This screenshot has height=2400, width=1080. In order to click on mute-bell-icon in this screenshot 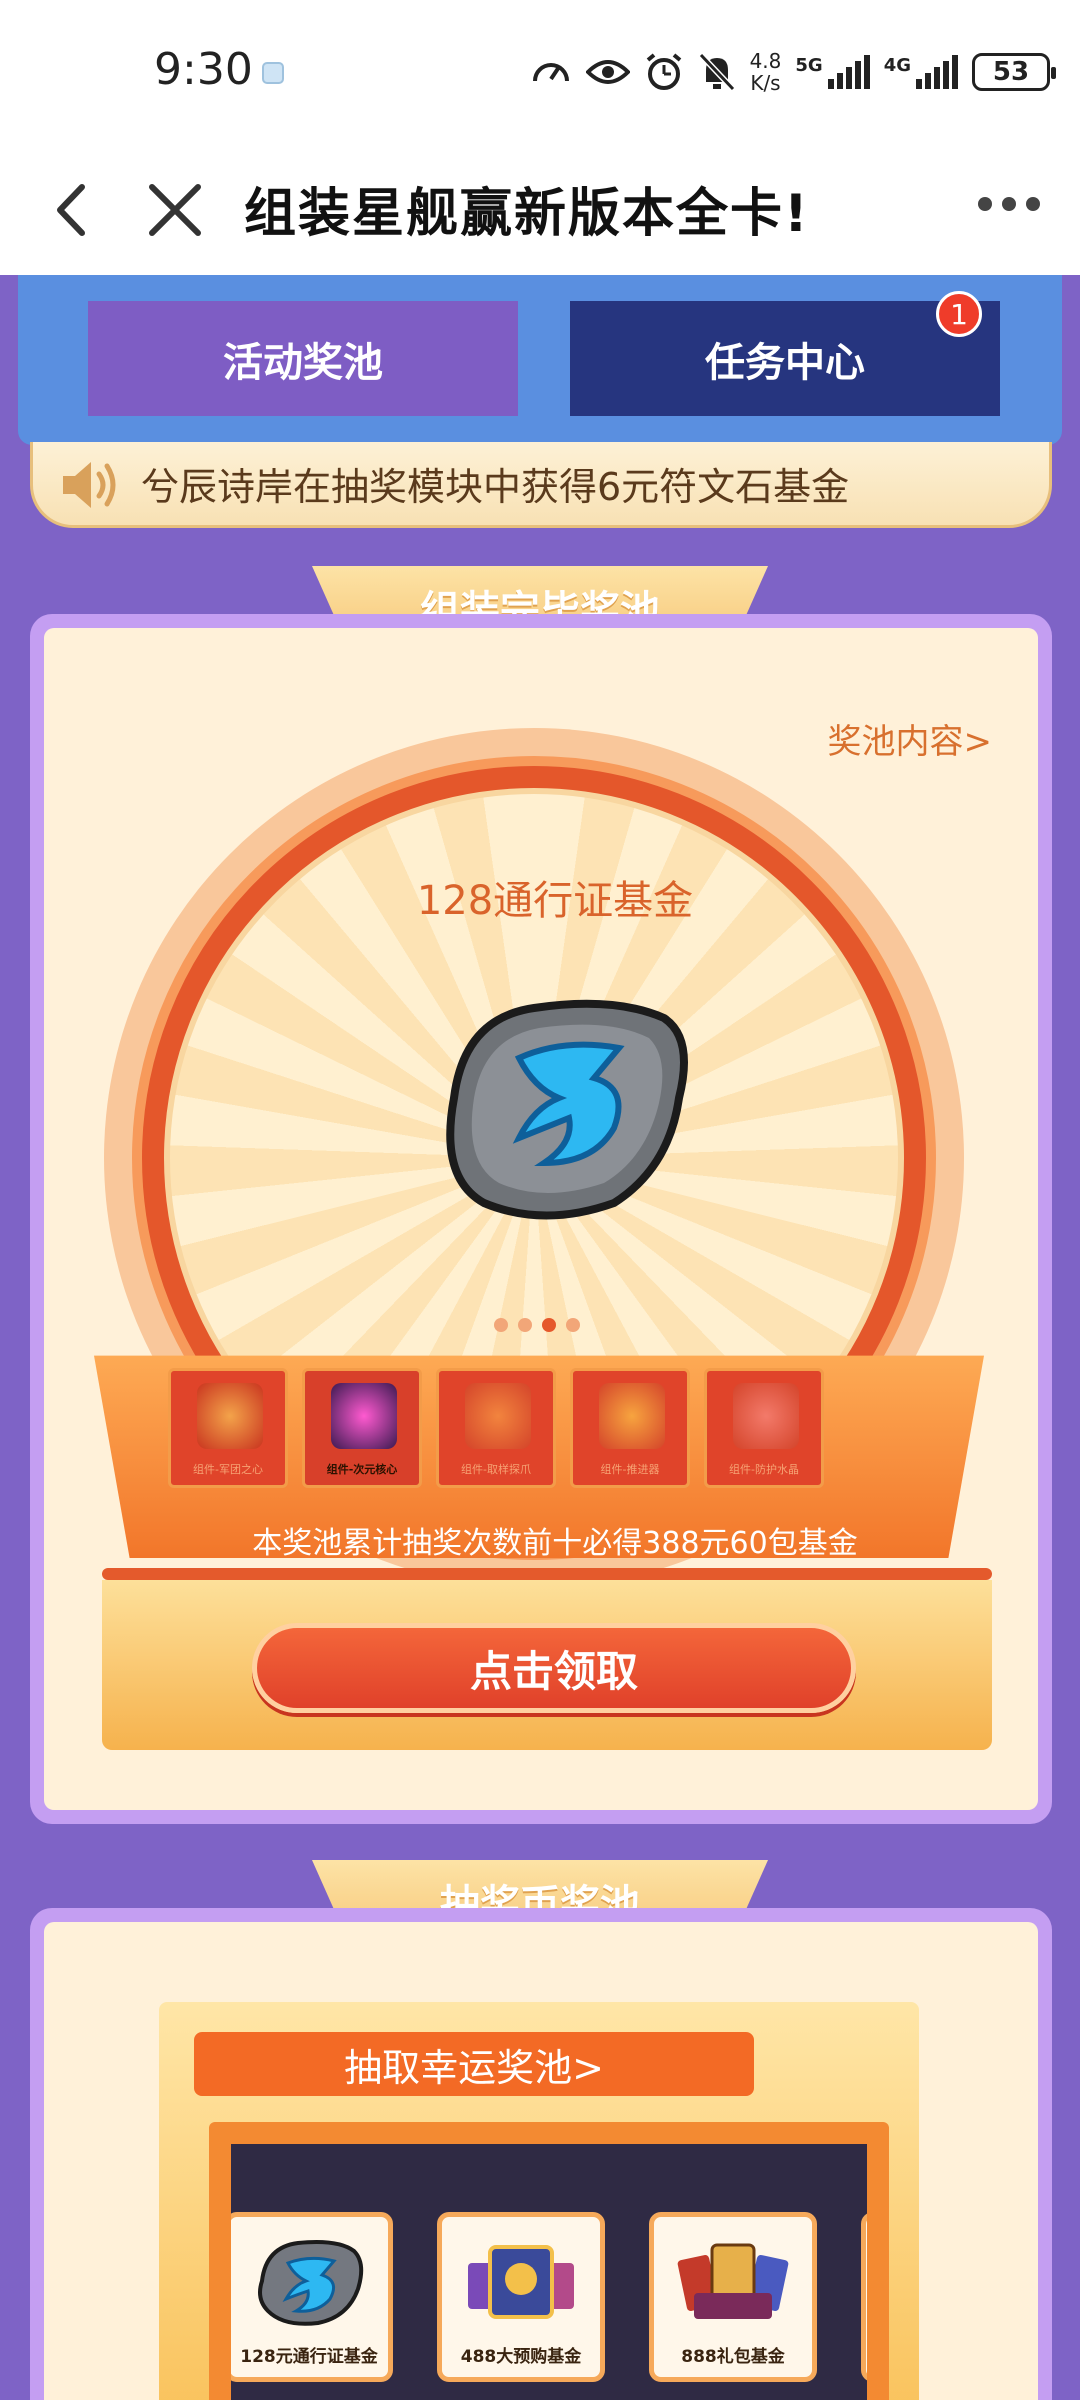, I will do `click(717, 72)`.